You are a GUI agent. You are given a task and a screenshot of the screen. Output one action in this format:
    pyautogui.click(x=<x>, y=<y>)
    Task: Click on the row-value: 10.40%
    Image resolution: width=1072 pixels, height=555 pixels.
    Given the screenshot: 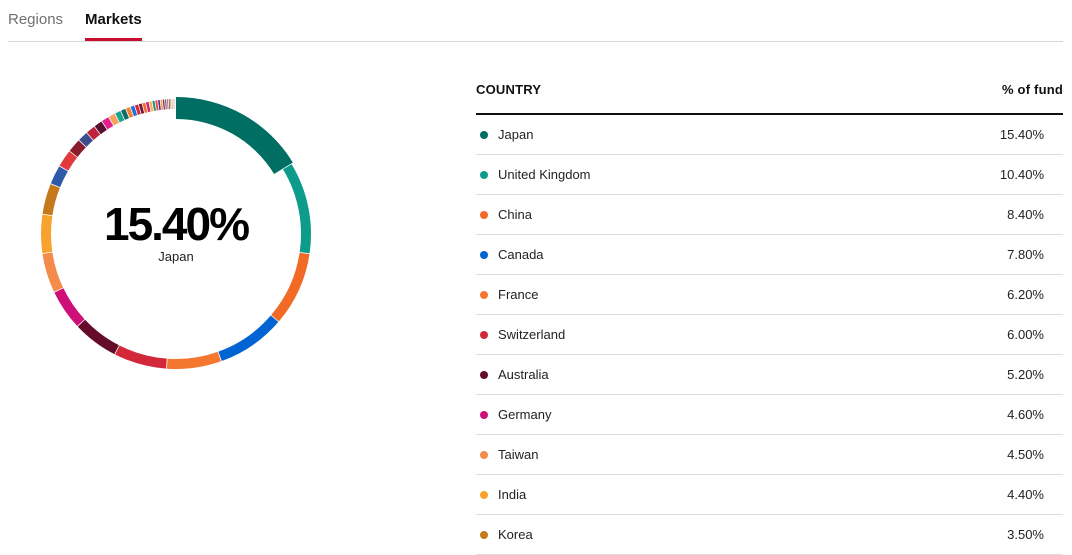 What is the action you would take?
    pyautogui.click(x=1022, y=174)
    